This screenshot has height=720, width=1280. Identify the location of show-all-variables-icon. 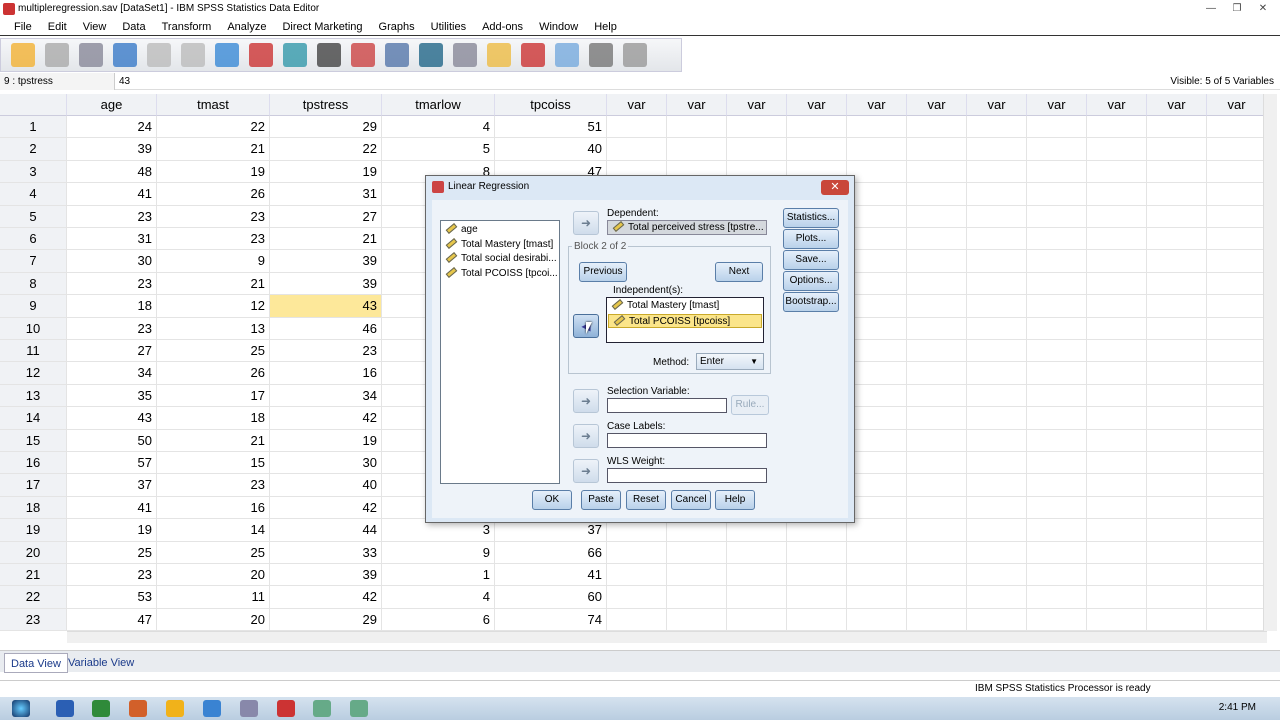
(601, 55).